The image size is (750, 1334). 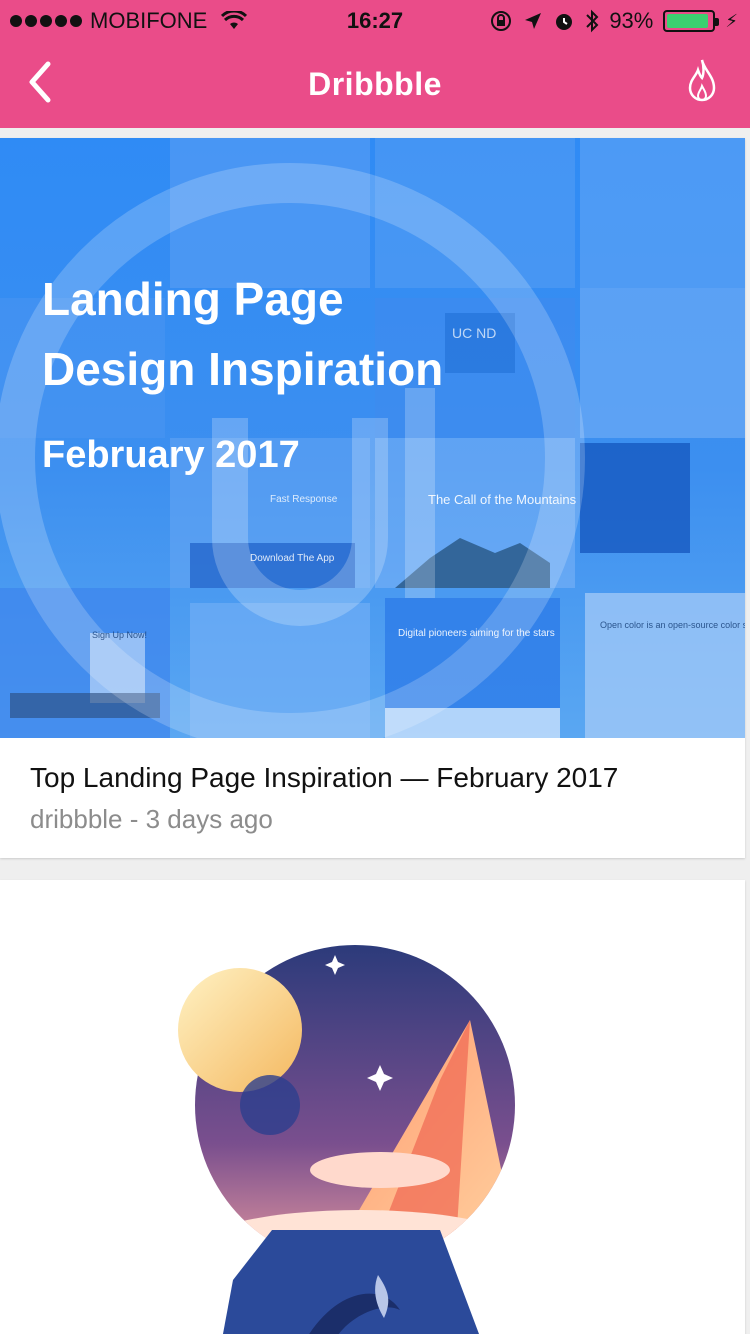 I want to click on top-bar: MOBIFONE 16:27 93% ⚡ Dribbble, so click(x=375, y=64).